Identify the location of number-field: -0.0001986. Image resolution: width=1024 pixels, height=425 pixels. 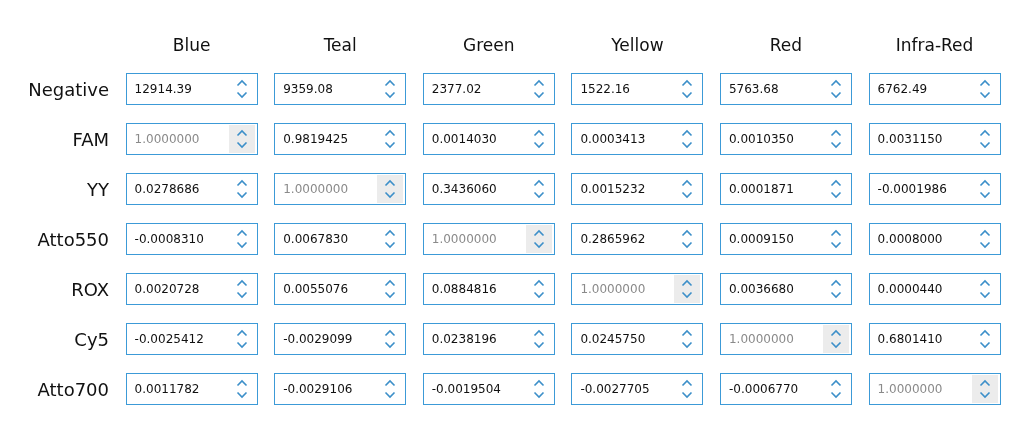
(934, 189).